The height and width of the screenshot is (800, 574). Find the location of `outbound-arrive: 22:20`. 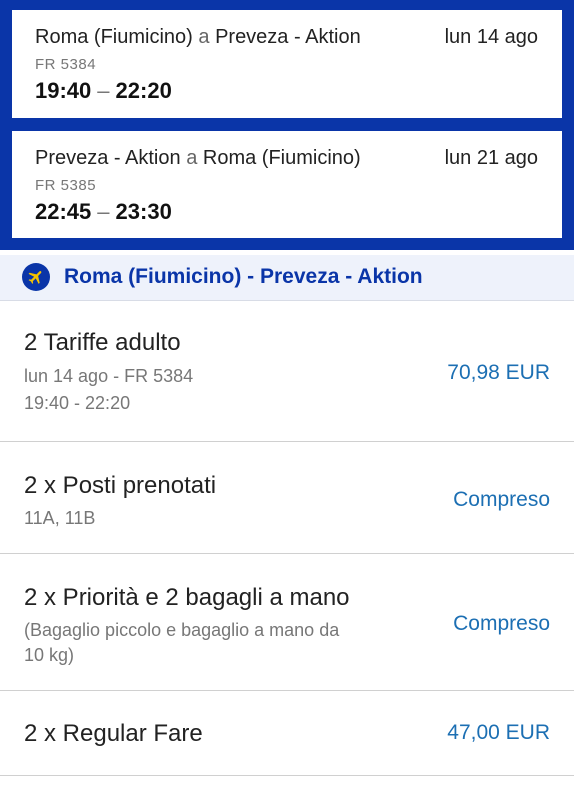

outbound-arrive: 22:20 is located at coordinates (143, 90).